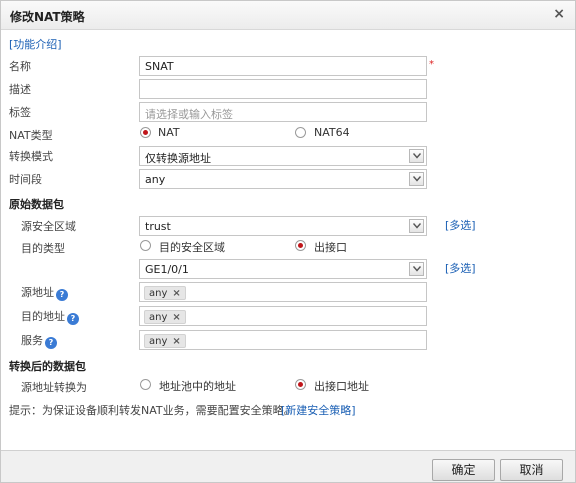 The width and height of the screenshot is (576, 483). I want to click on interface-select-value: GE1/0/1, so click(167, 269).